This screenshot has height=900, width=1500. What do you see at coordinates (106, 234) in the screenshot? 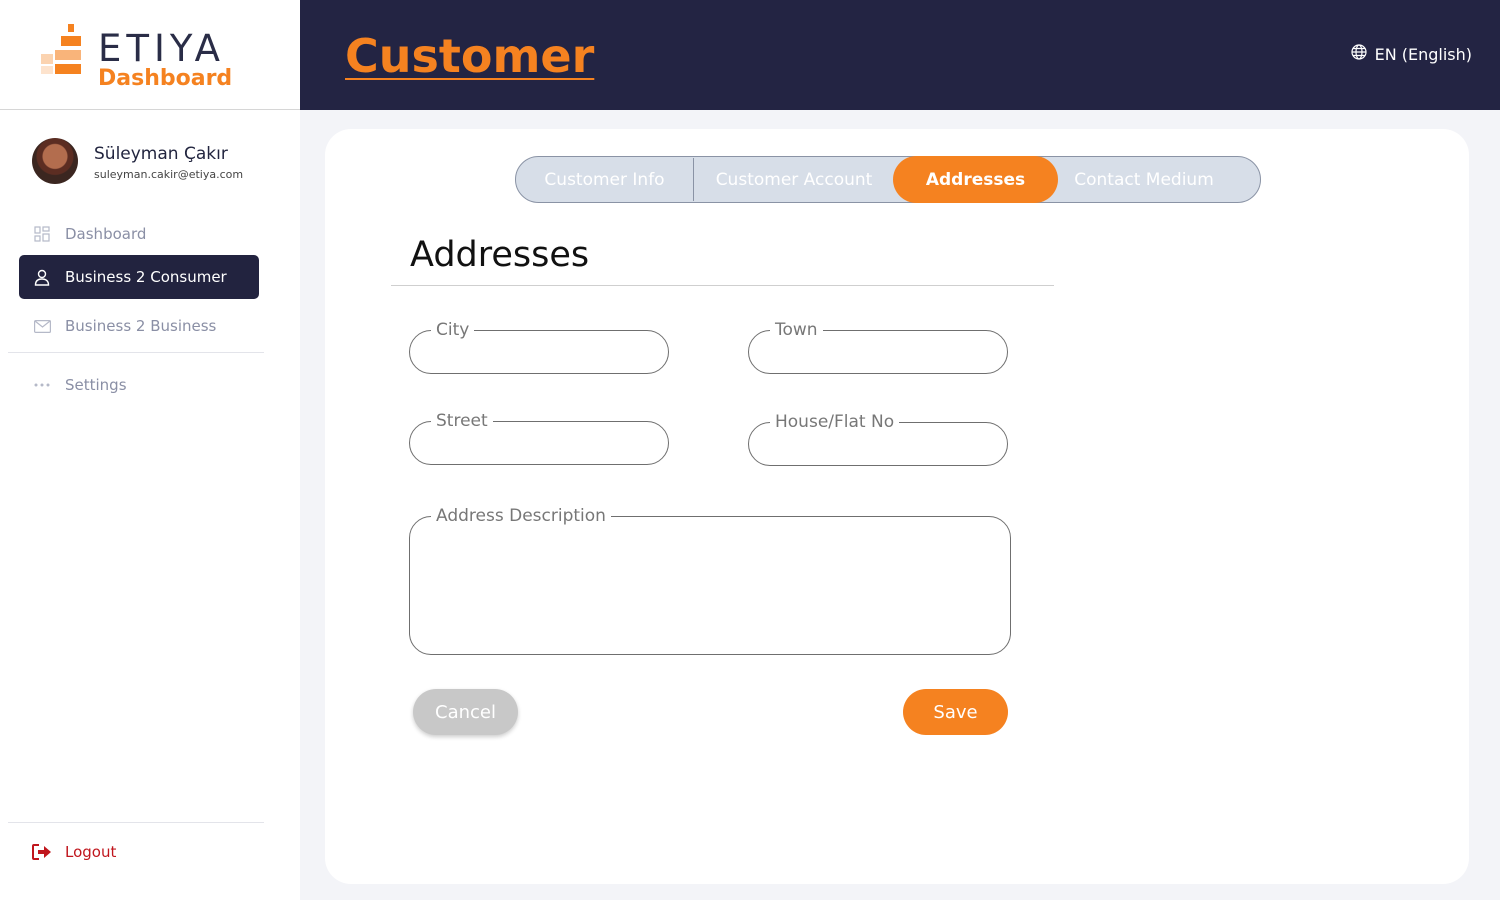
I see `sidebar-item-label: Dashboard` at bounding box center [106, 234].